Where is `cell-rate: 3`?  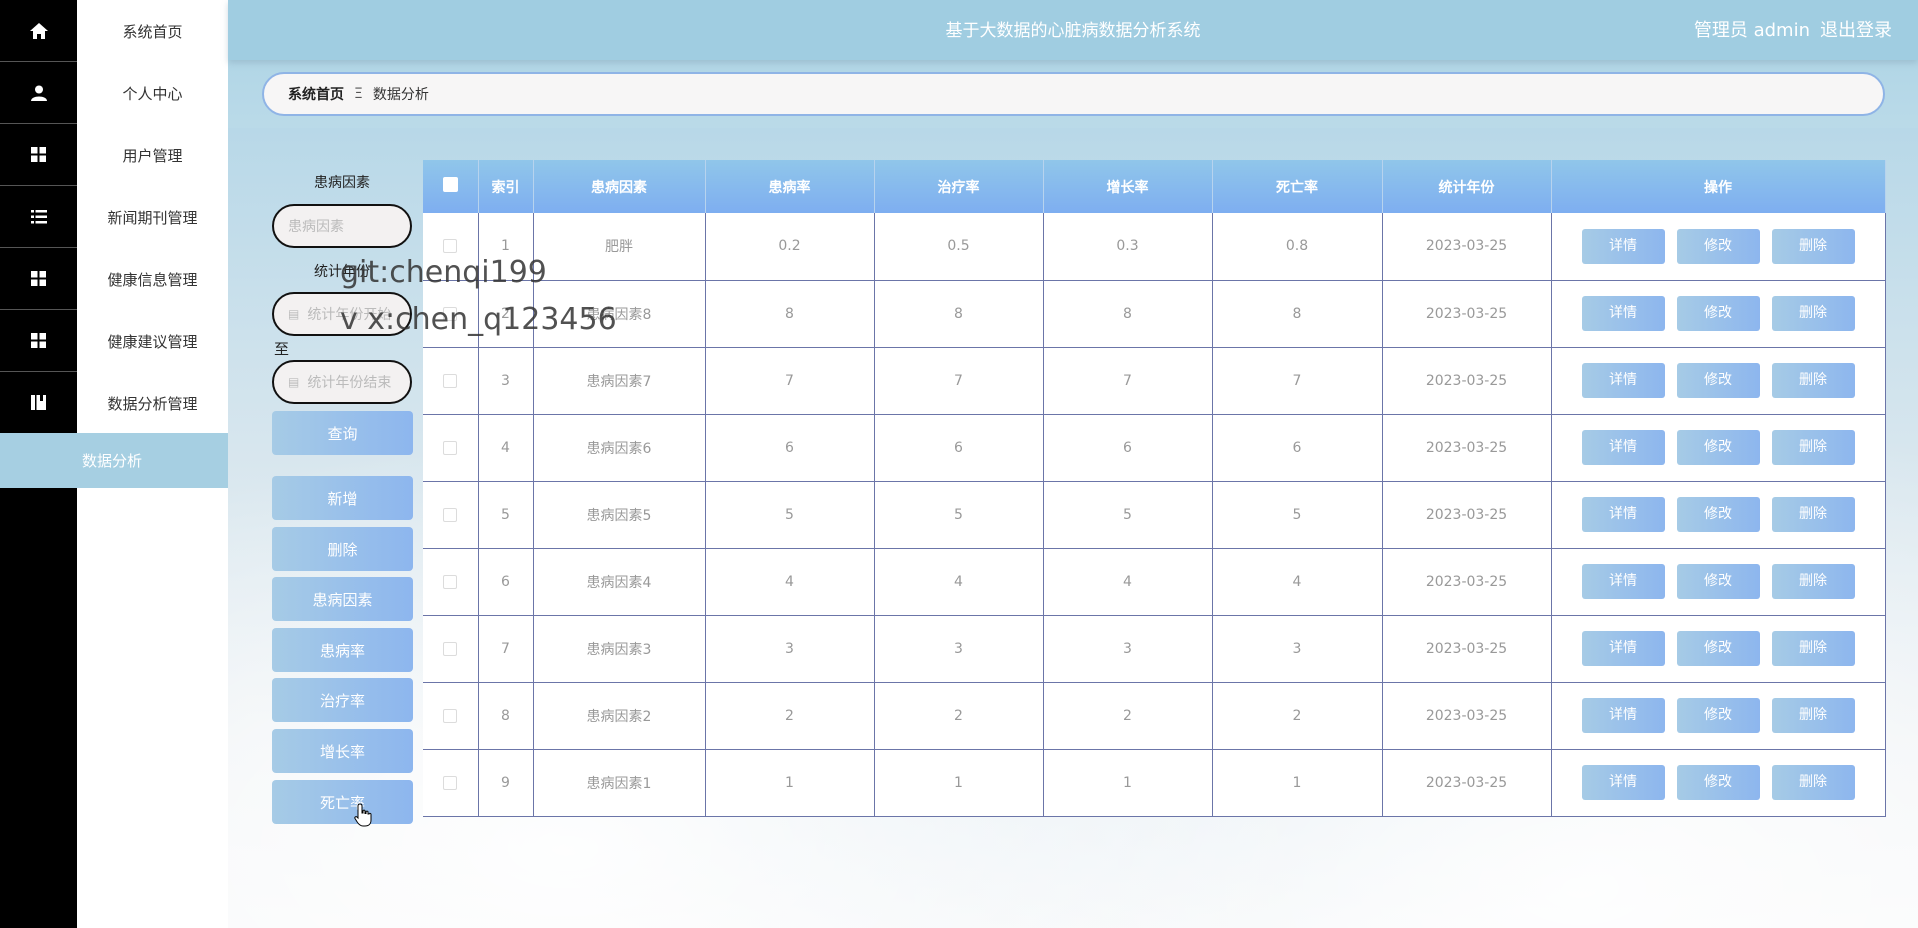
cell-rate: 3 is located at coordinates (790, 649).